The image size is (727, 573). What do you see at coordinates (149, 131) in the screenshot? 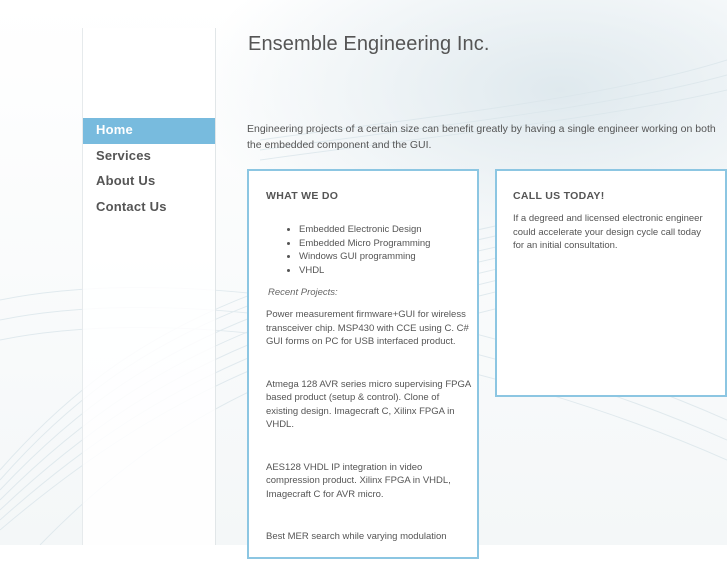
I see `nav-item-home: Home` at bounding box center [149, 131].